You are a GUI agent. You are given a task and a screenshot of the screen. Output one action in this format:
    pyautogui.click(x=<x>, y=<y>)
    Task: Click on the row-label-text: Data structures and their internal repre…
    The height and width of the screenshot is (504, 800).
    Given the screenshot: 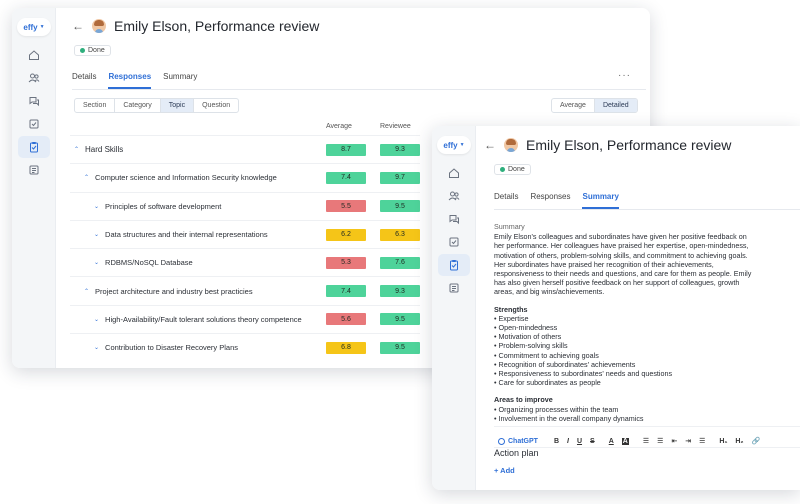 What is the action you would take?
    pyautogui.click(x=186, y=234)
    